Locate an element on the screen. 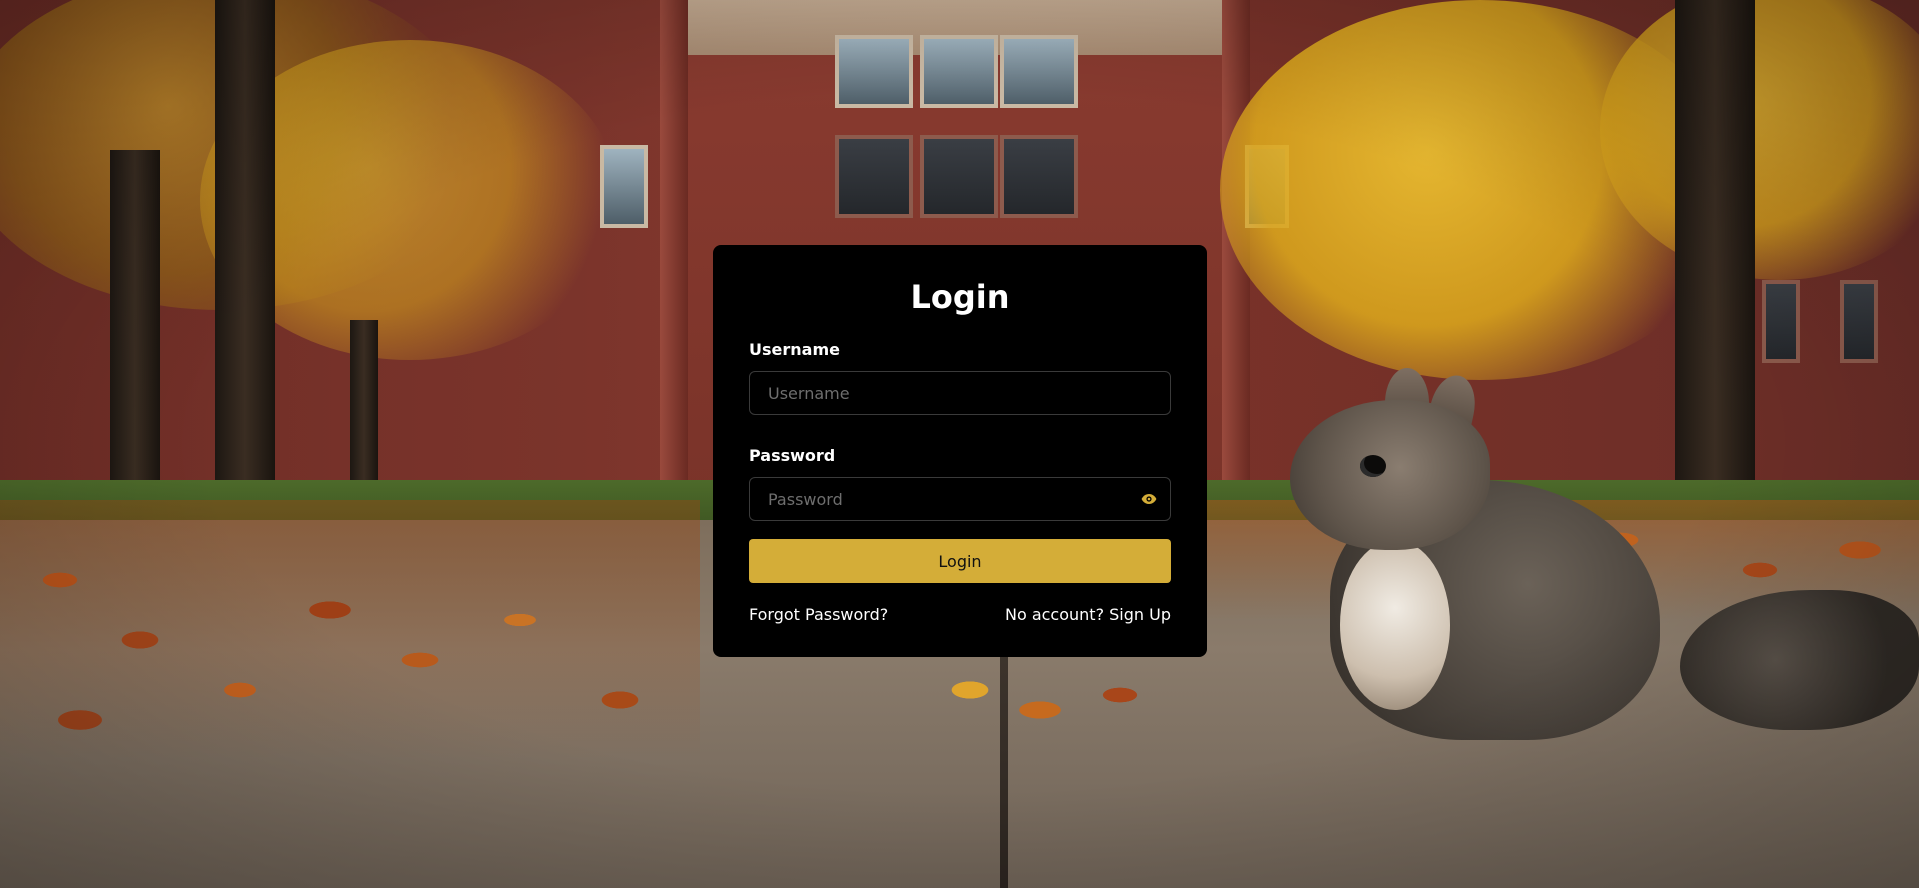 This screenshot has width=1919, height=888. eye-icon is located at coordinates (1149, 499).